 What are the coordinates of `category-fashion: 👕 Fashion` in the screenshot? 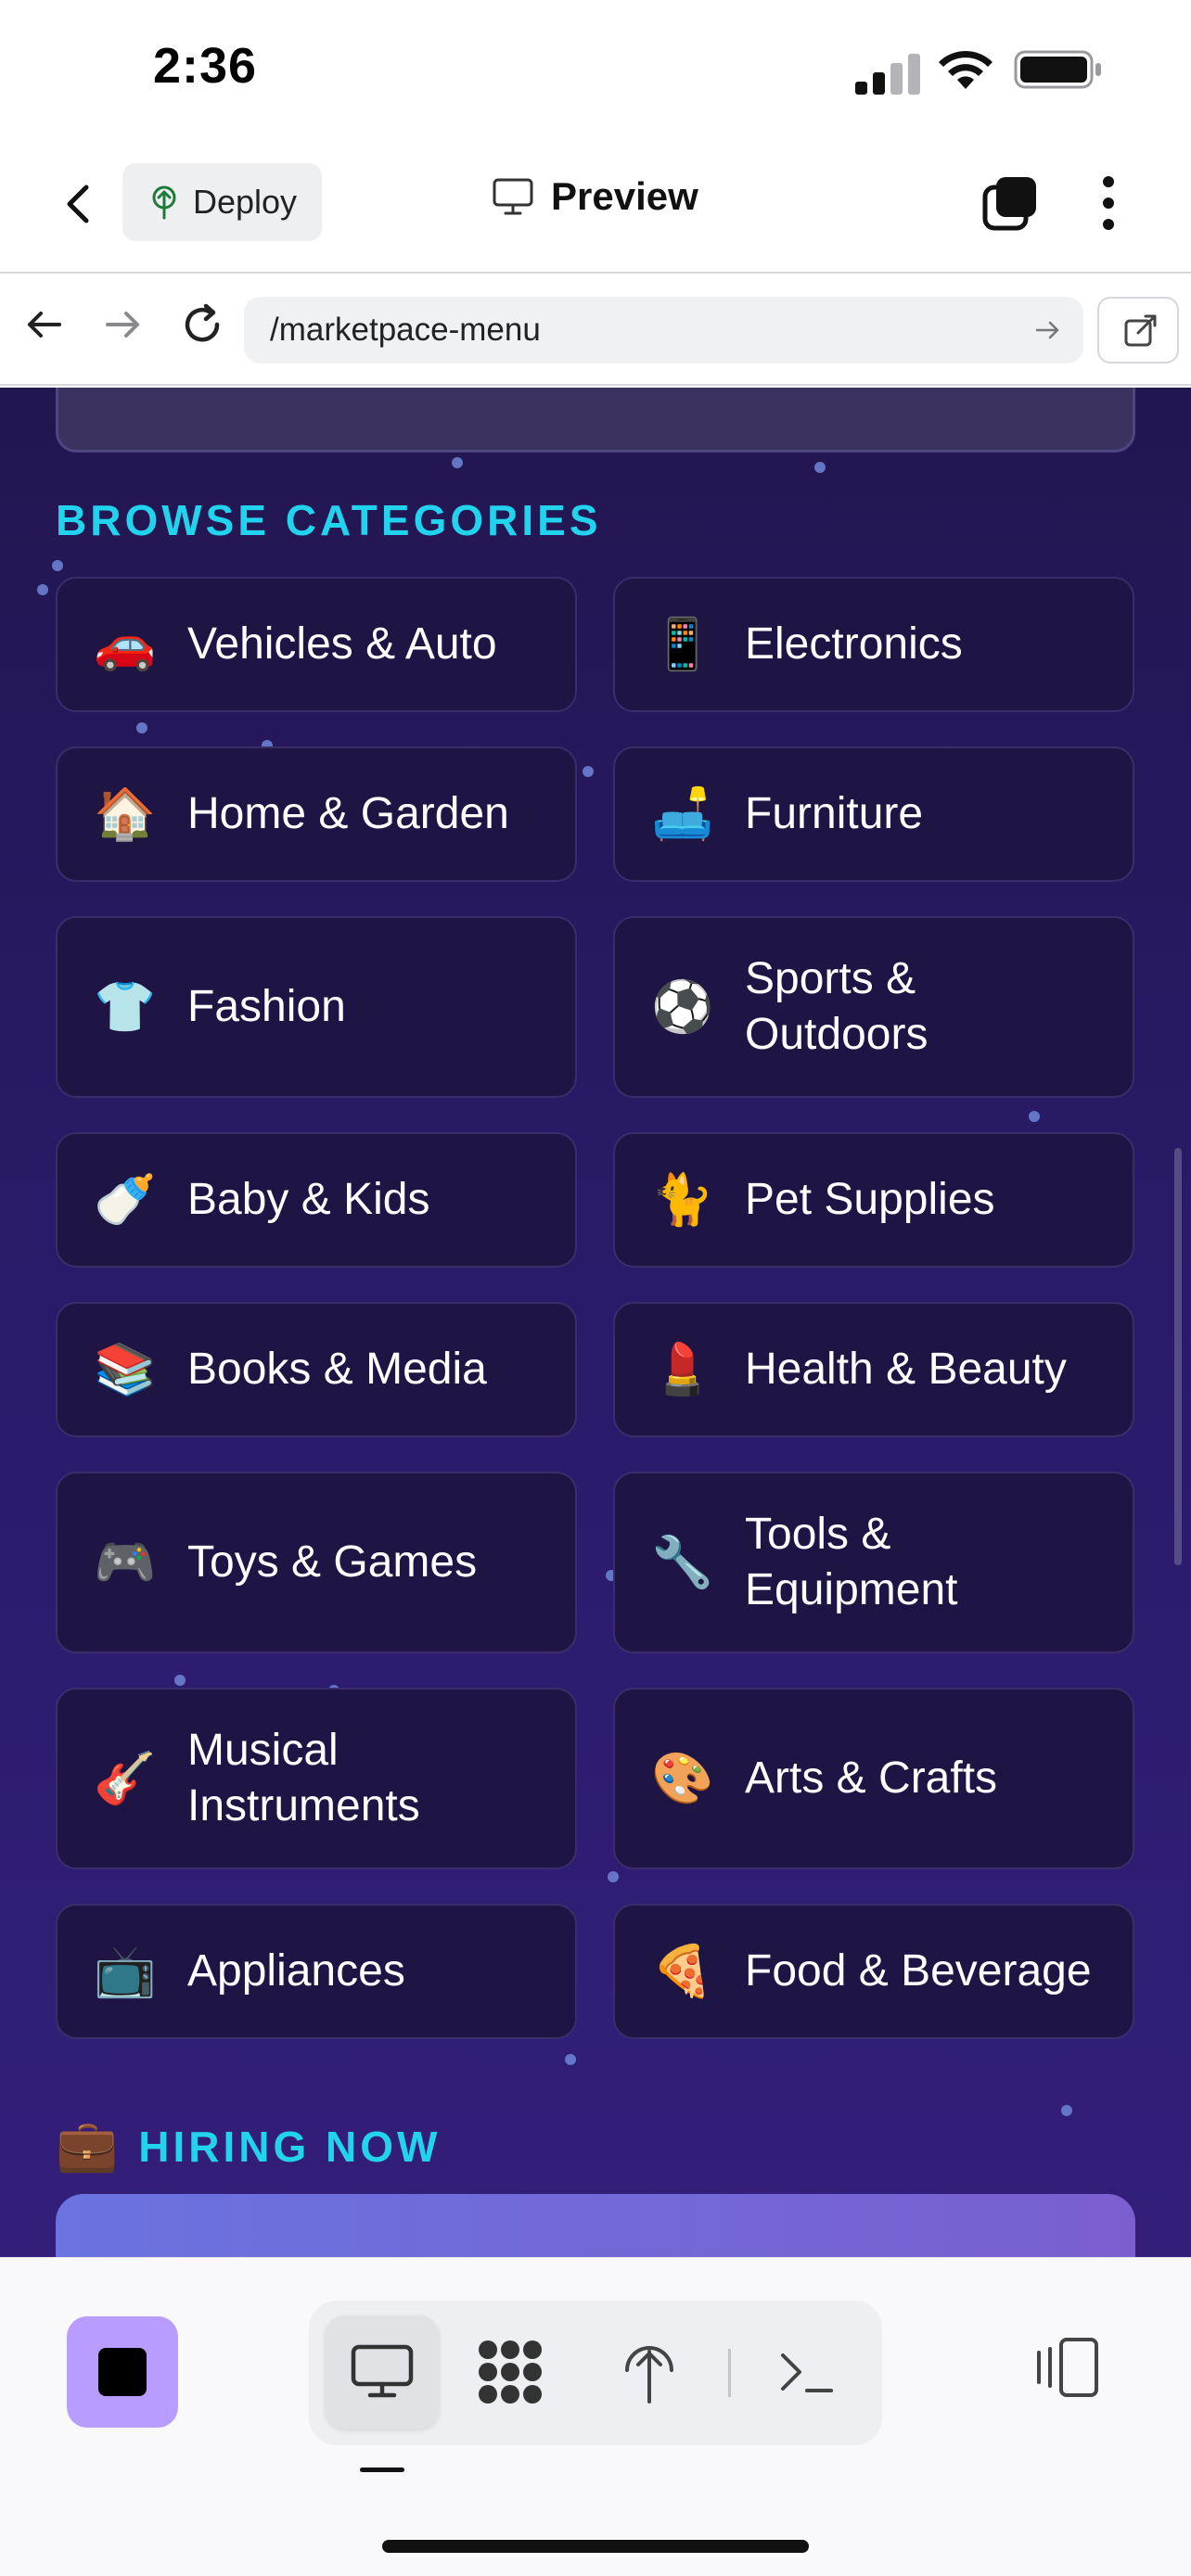 It's located at (316, 1007).